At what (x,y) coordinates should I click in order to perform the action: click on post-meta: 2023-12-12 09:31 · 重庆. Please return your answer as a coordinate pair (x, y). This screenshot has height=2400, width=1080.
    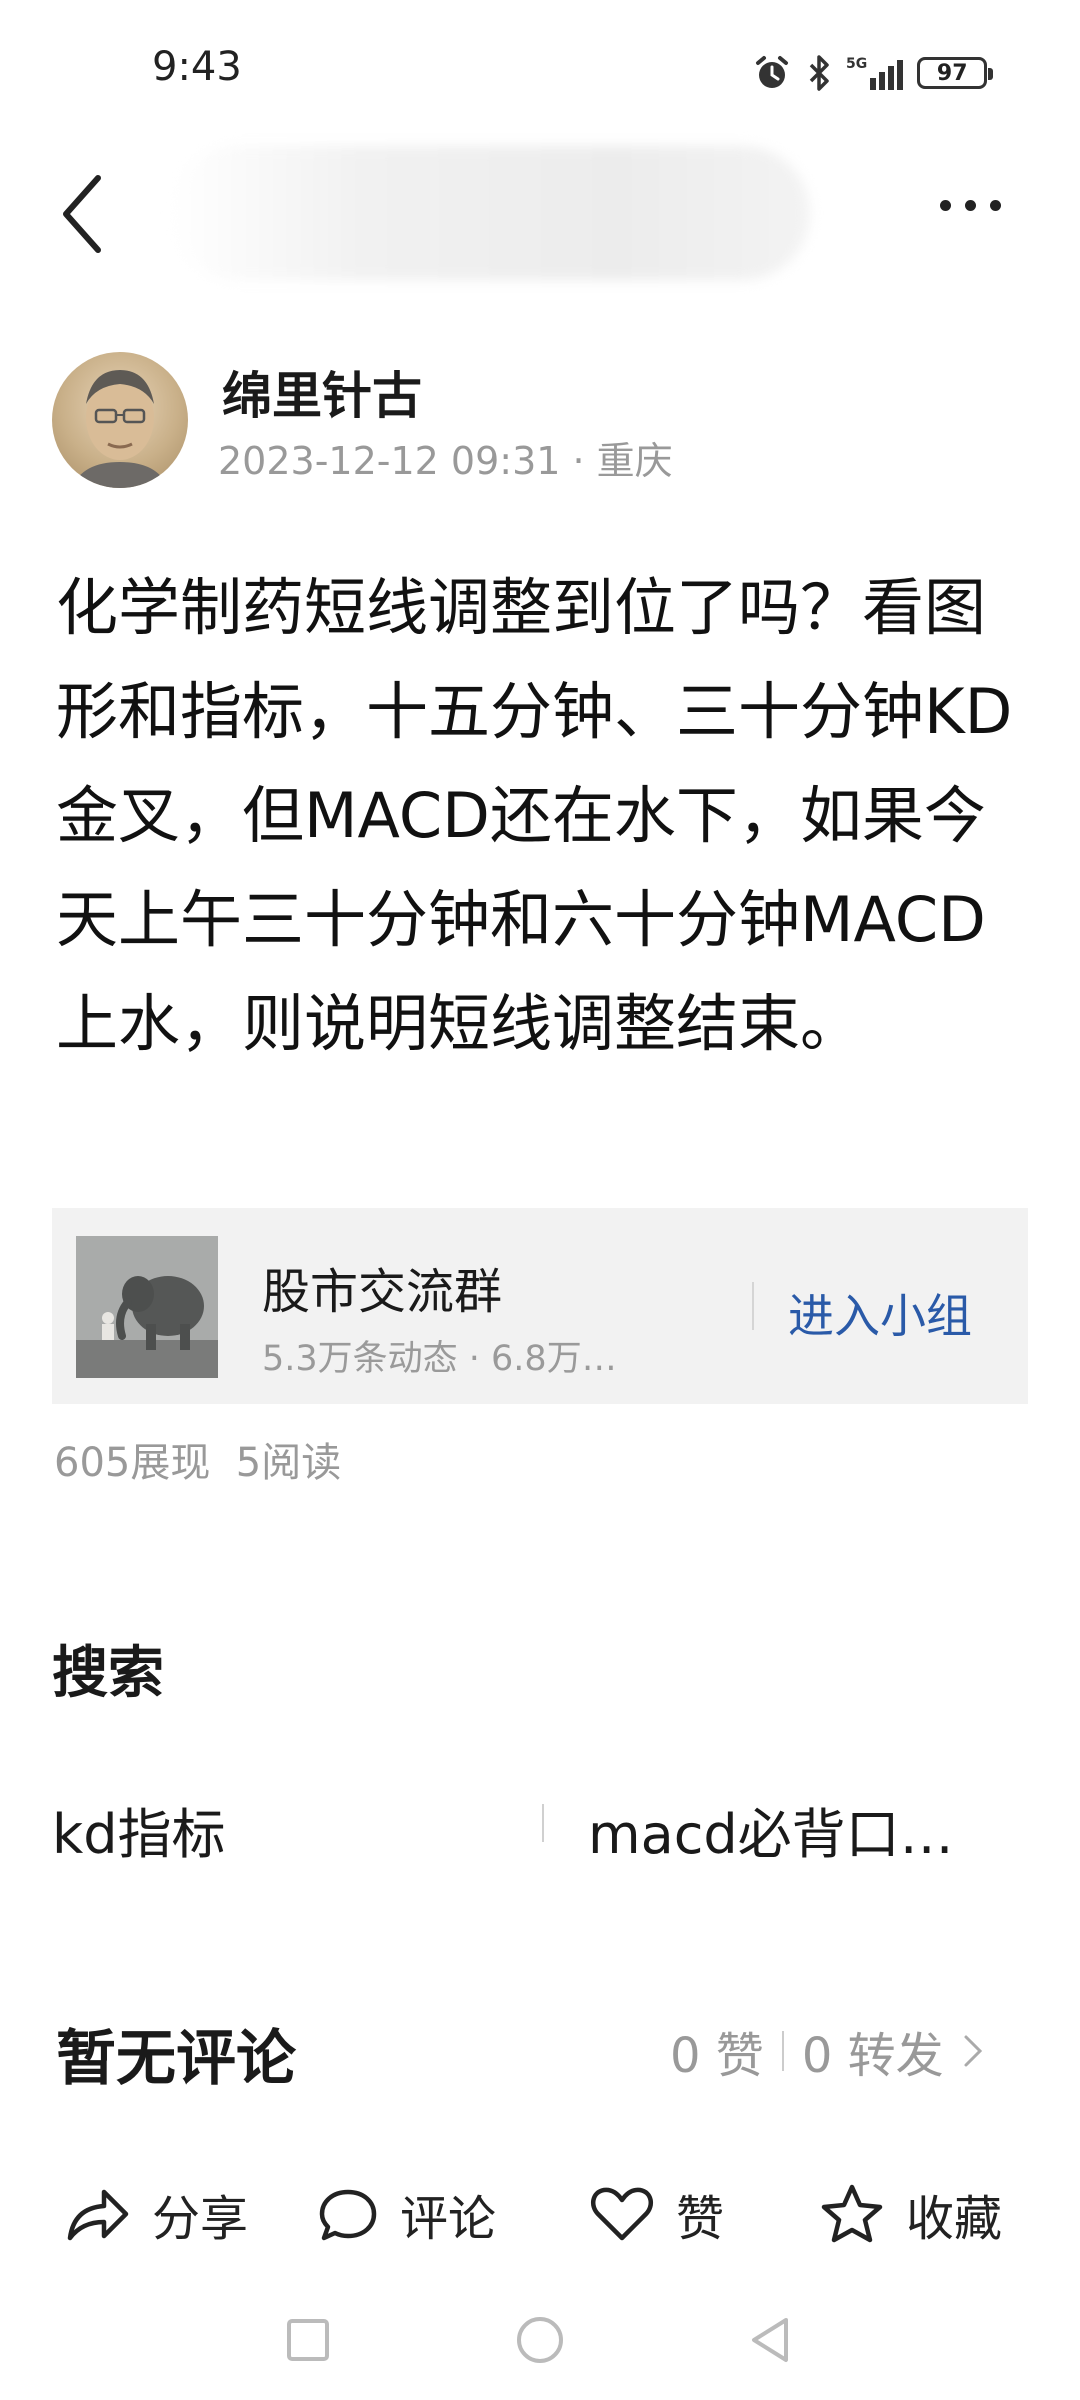
    Looking at the image, I should click on (445, 461).